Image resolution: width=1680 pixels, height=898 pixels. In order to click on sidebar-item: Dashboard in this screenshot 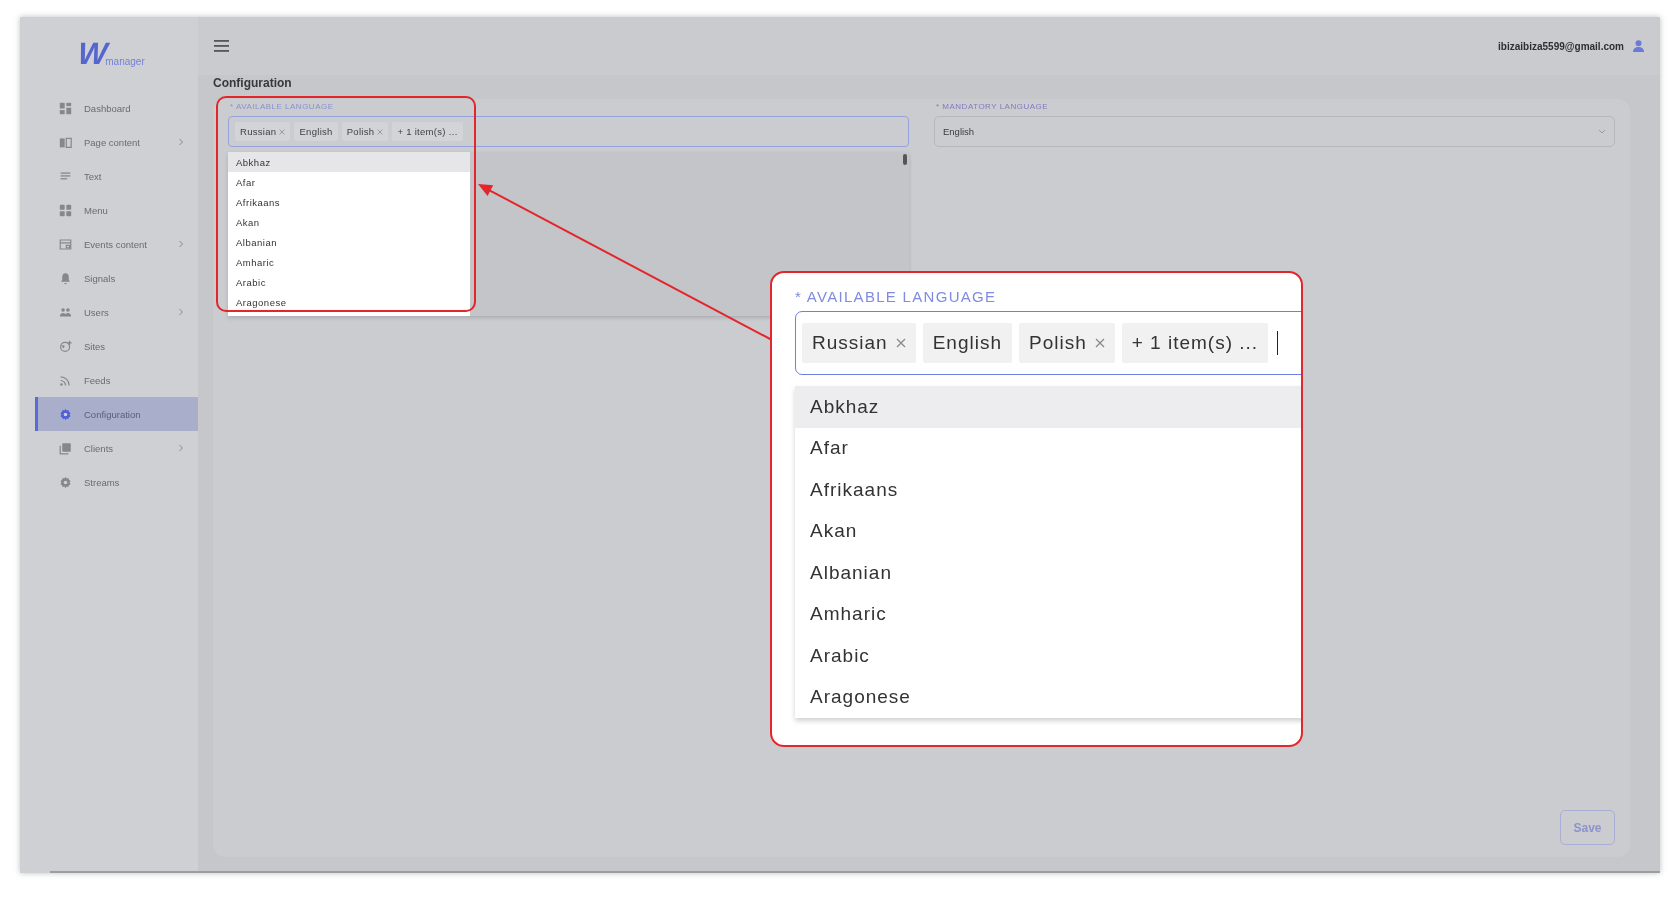, I will do `click(116, 108)`.